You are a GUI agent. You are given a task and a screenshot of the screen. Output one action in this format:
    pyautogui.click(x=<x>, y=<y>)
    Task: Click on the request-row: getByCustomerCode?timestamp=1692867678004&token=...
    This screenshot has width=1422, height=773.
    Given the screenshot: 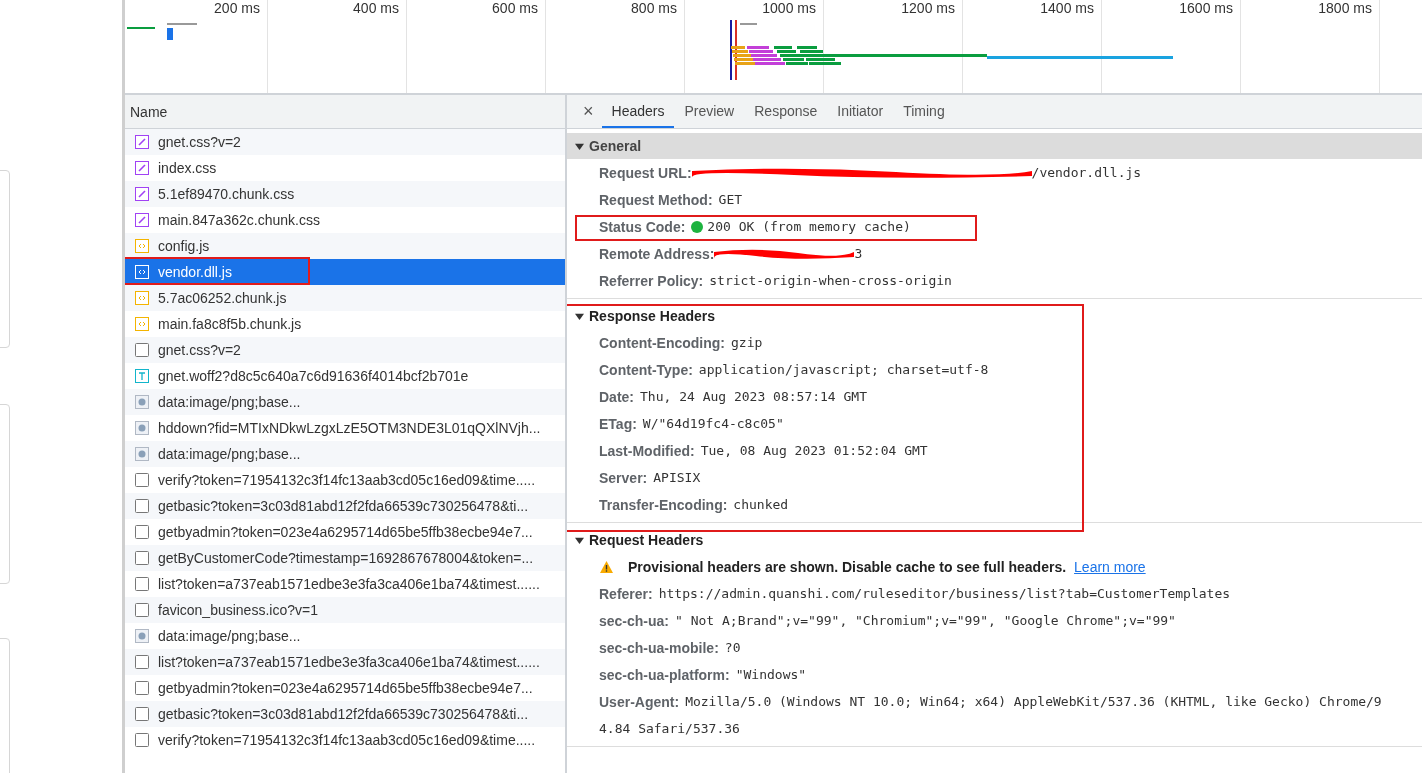 What is the action you would take?
    pyautogui.click(x=345, y=558)
    